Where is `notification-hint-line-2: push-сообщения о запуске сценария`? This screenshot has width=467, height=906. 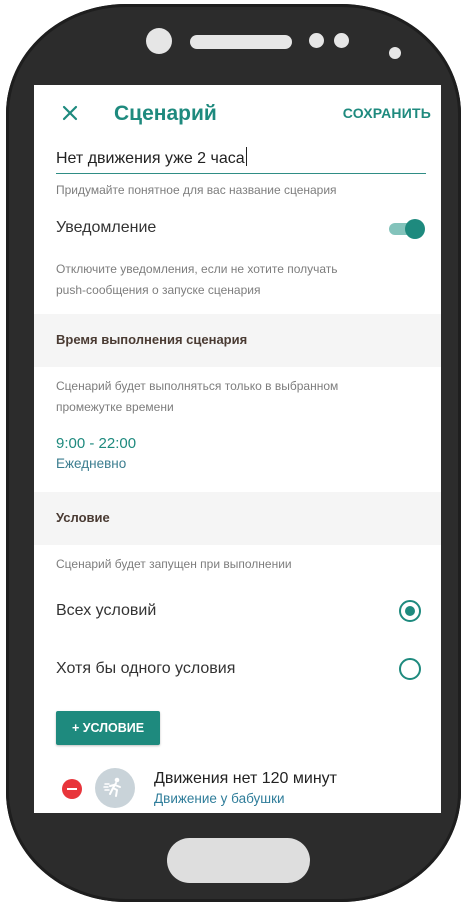 notification-hint-line-2: push-сообщения о запуске сценария is located at coordinates (158, 290).